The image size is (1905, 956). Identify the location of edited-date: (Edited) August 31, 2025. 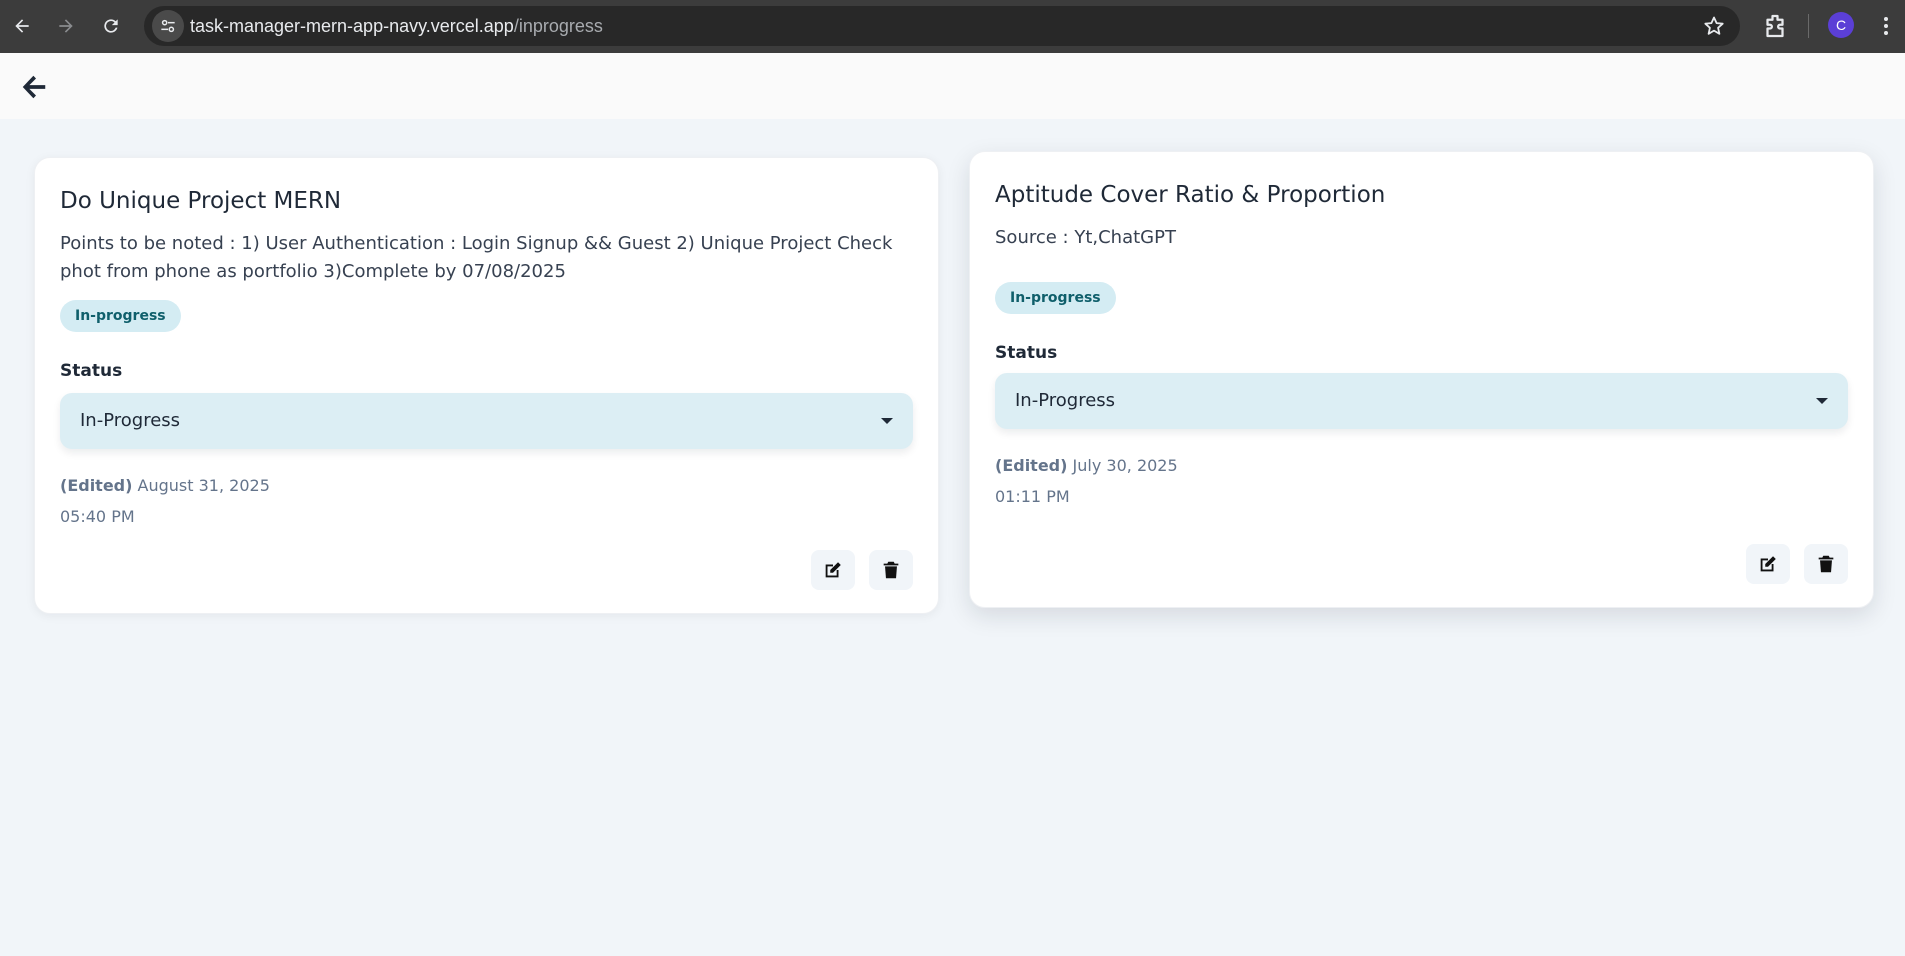
(165, 485).